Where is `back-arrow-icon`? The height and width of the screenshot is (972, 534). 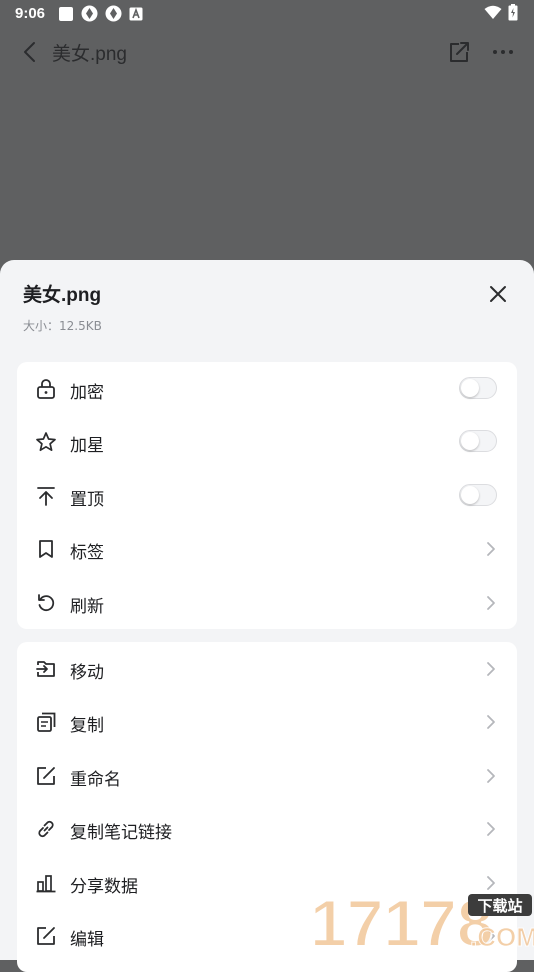
back-arrow-icon is located at coordinates (29, 52).